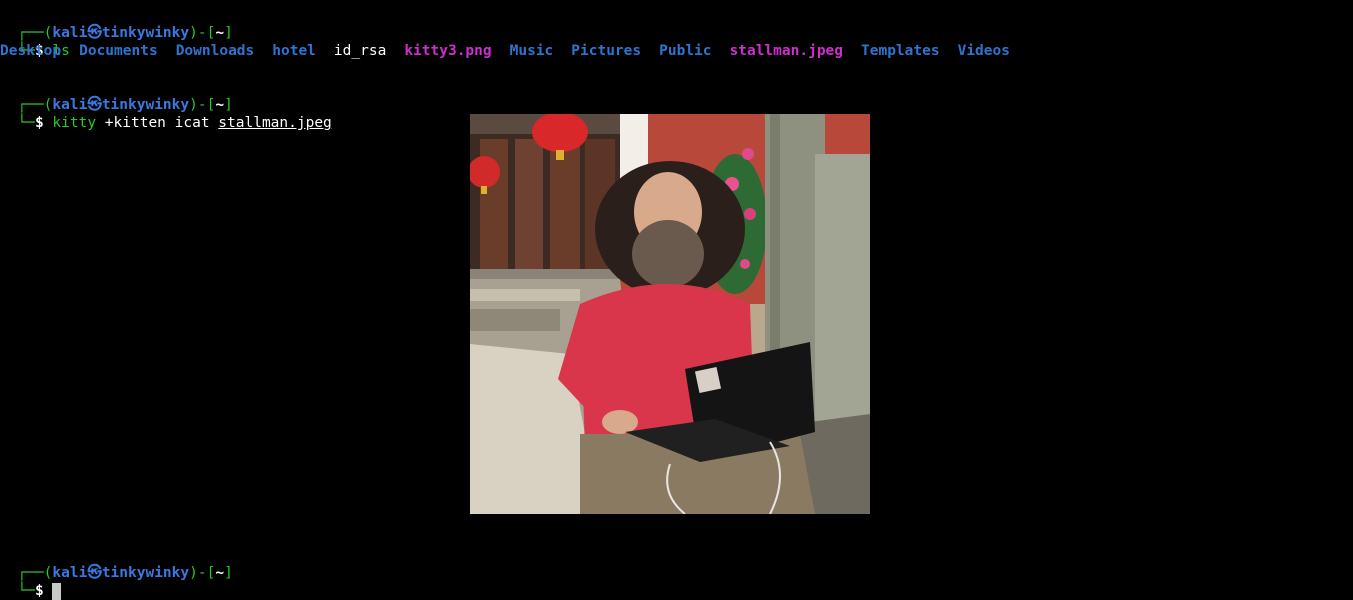 This screenshot has width=1353, height=600. I want to click on ls-entry-dir: Documents, so click(118, 51).